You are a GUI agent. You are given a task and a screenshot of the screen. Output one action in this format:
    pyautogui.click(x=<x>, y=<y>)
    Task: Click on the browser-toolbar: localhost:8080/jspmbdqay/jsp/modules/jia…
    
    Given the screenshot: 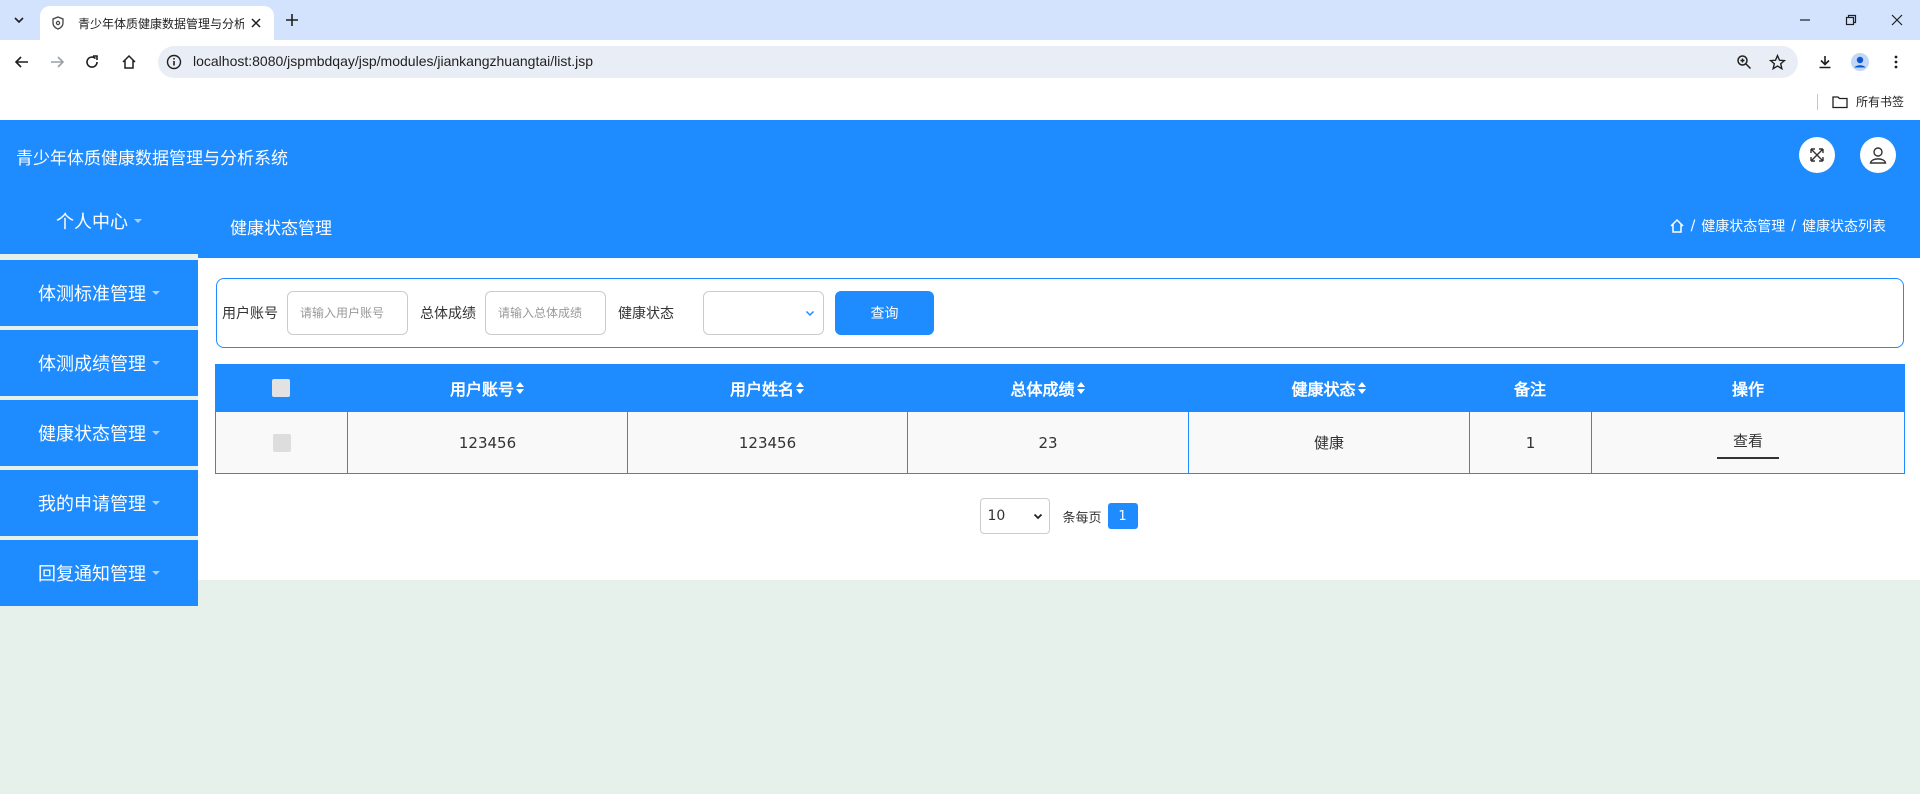 What is the action you would take?
    pyautogui.click(x=960, y=62)
    